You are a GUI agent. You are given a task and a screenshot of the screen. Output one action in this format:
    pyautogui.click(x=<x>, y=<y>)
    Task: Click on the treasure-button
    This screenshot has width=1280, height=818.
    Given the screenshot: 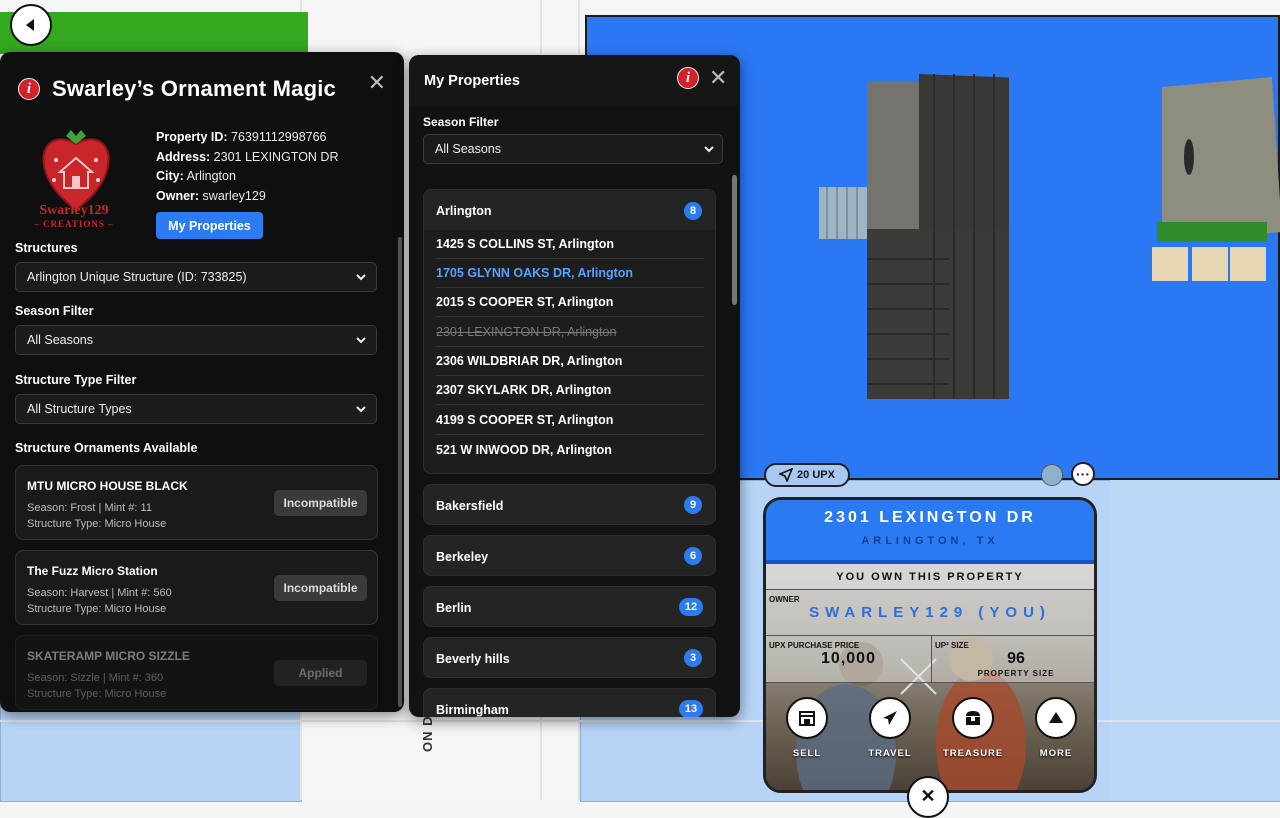 What is the action you would take?
    pyautogui.click(x=973, y=718)
    